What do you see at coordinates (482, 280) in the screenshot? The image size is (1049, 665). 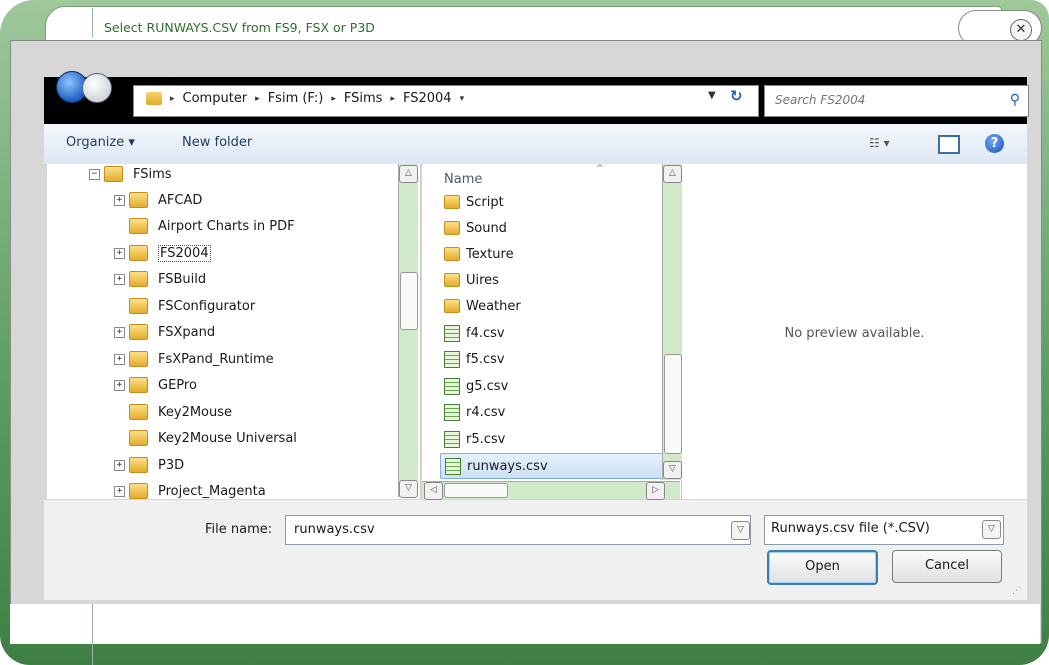 I see `file-name: Uires` at bounding box center [482, 280].